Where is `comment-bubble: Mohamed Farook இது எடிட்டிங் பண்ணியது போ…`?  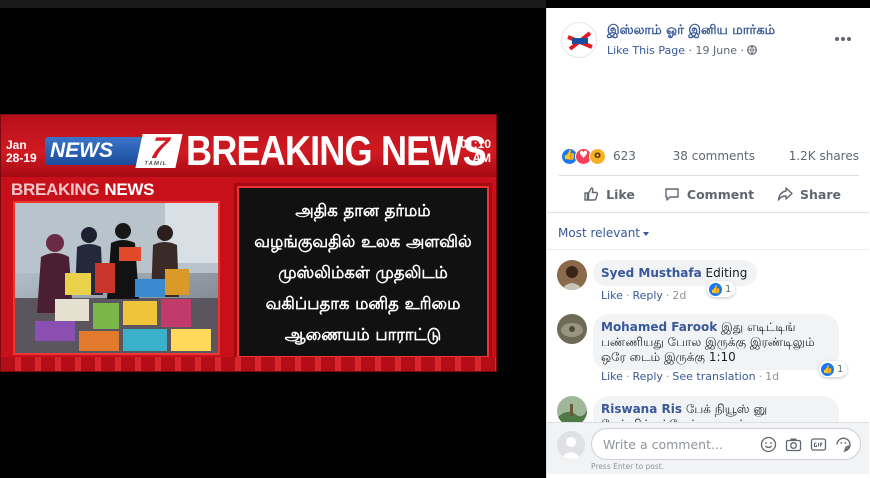 comment-bubble: Mohamed Farook இது எடிட்டிங் பண்ணியது போ… is located at coordinates (716, 342).